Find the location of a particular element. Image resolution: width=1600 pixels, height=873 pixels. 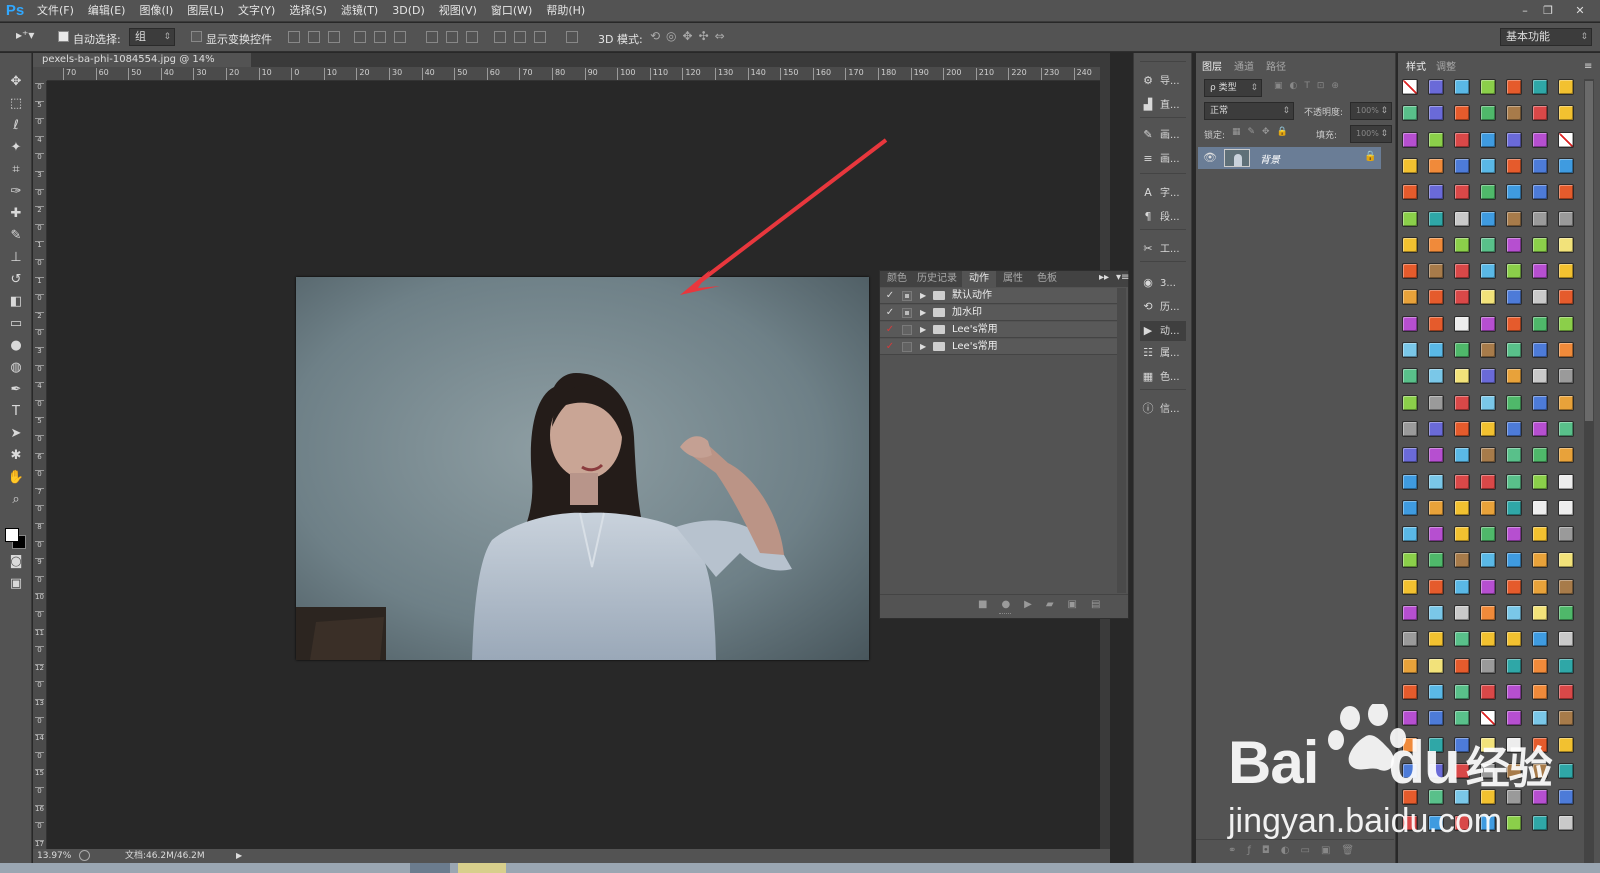

distribute-bottom-icon is located at coordinates (472, 37).